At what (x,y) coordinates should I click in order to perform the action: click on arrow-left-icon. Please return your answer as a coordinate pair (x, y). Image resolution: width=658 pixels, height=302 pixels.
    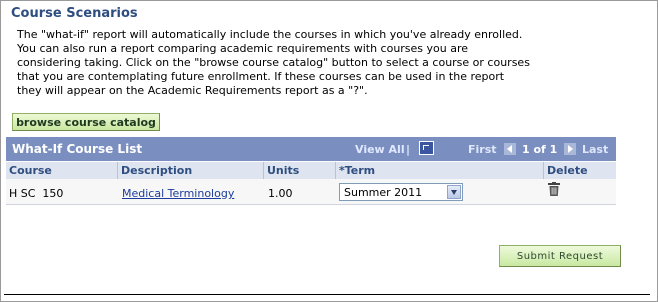
    Looking at the image, I should click on (510, 149).